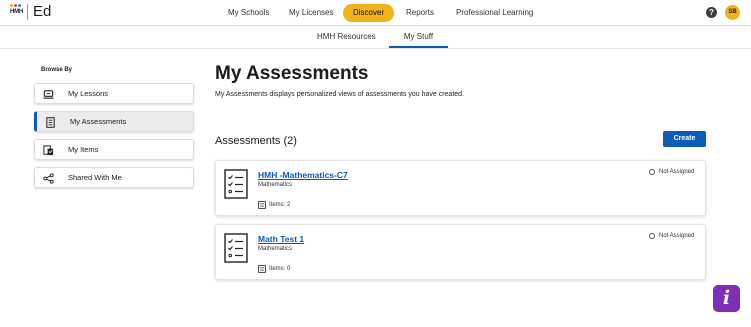 The width and height of the screenshot is (751, 327). I want to click on share-icon, so click(48, 178).